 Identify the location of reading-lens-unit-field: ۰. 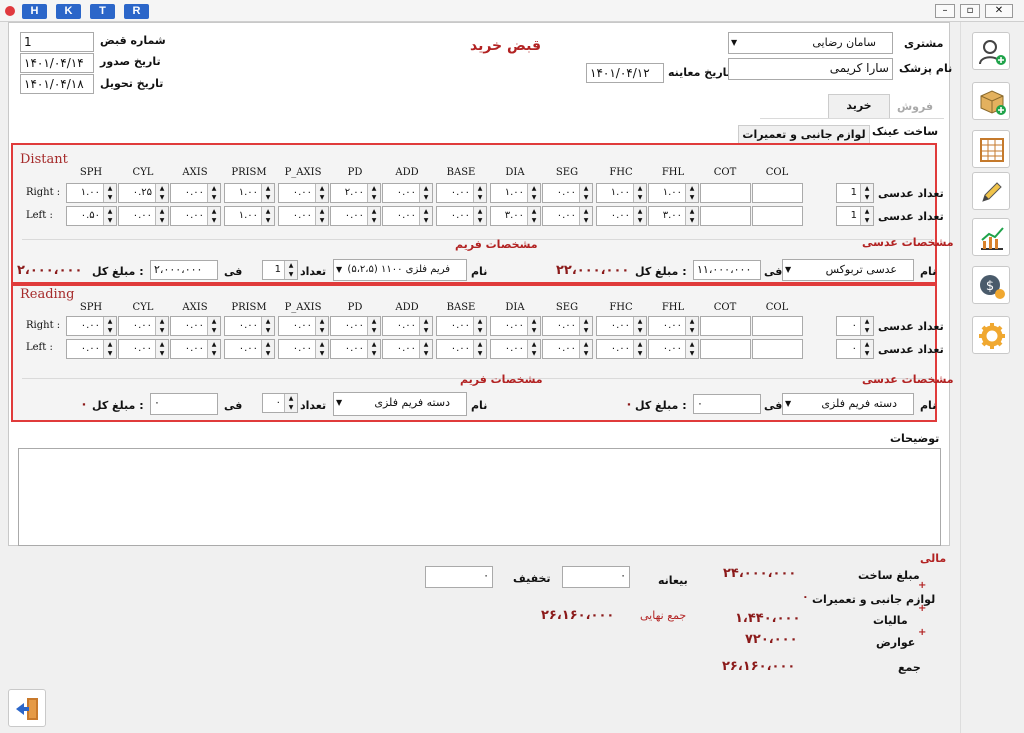
(727, 404).